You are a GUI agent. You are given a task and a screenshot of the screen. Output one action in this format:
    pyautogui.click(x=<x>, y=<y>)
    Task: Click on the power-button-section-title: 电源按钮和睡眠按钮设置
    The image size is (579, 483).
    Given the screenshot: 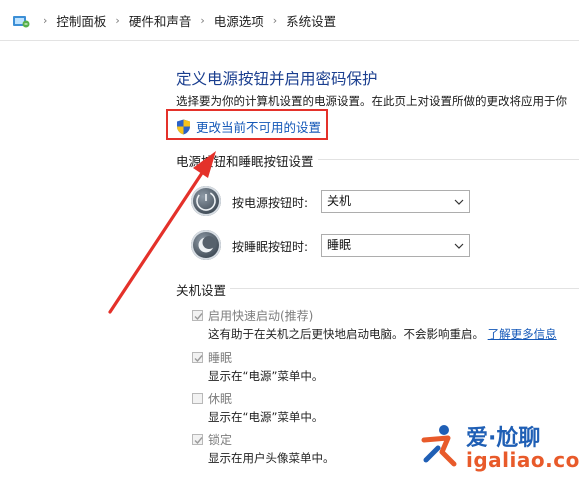 What is the action you would take?
    pyautogui.click(x=245, y=161)
    